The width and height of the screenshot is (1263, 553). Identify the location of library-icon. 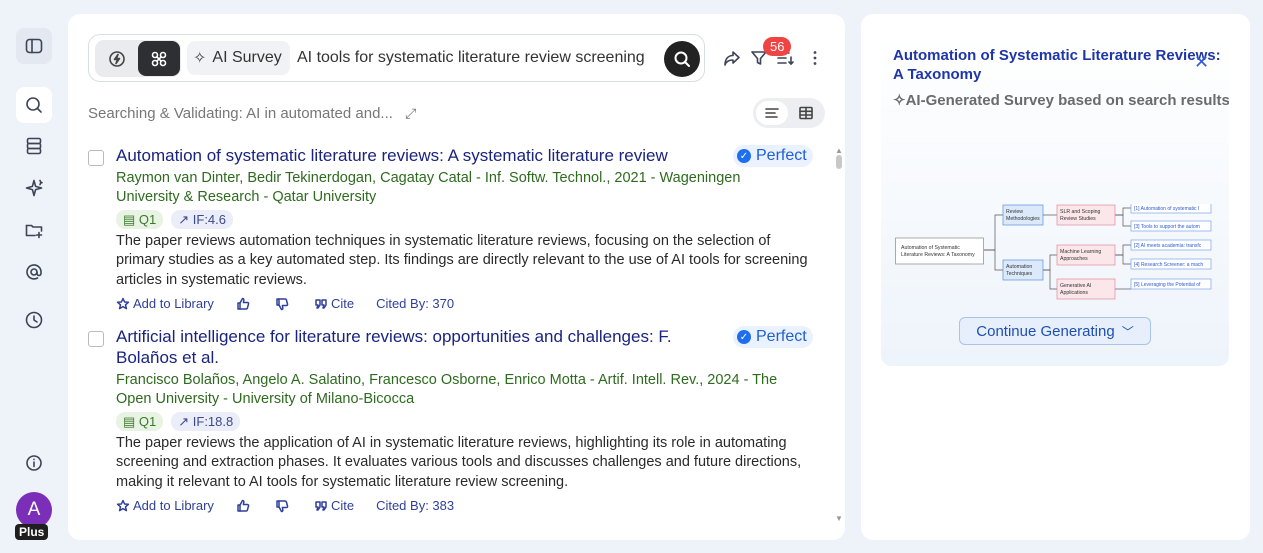
(34, 146).